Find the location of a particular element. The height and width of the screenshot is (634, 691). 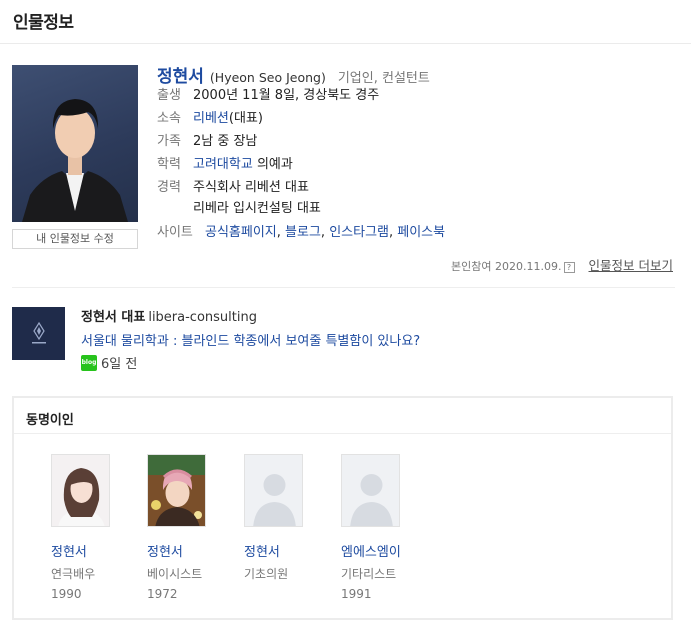

info-row-affiliation: 소속 리베션(대표) is located at coordinates (210, 119).